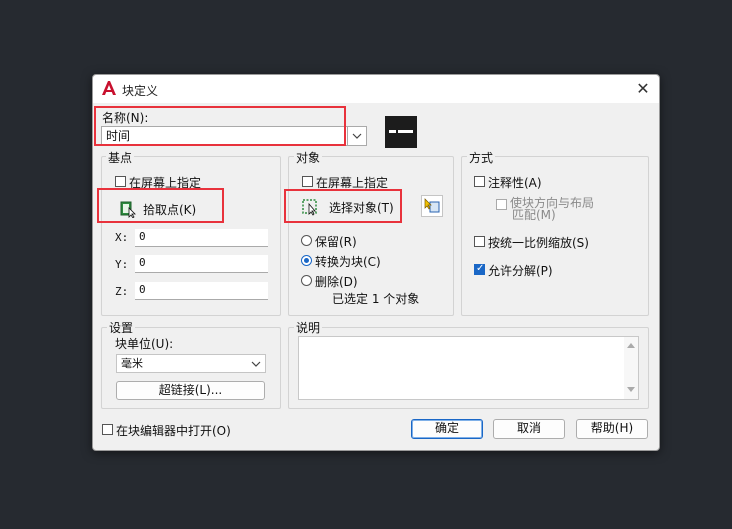 The height and width of the screenshot is (529, 732). What do you see at coordinates (447, 429) in the screenshot?
I see `ok-button: 确定` at bounding box center [447, 429].